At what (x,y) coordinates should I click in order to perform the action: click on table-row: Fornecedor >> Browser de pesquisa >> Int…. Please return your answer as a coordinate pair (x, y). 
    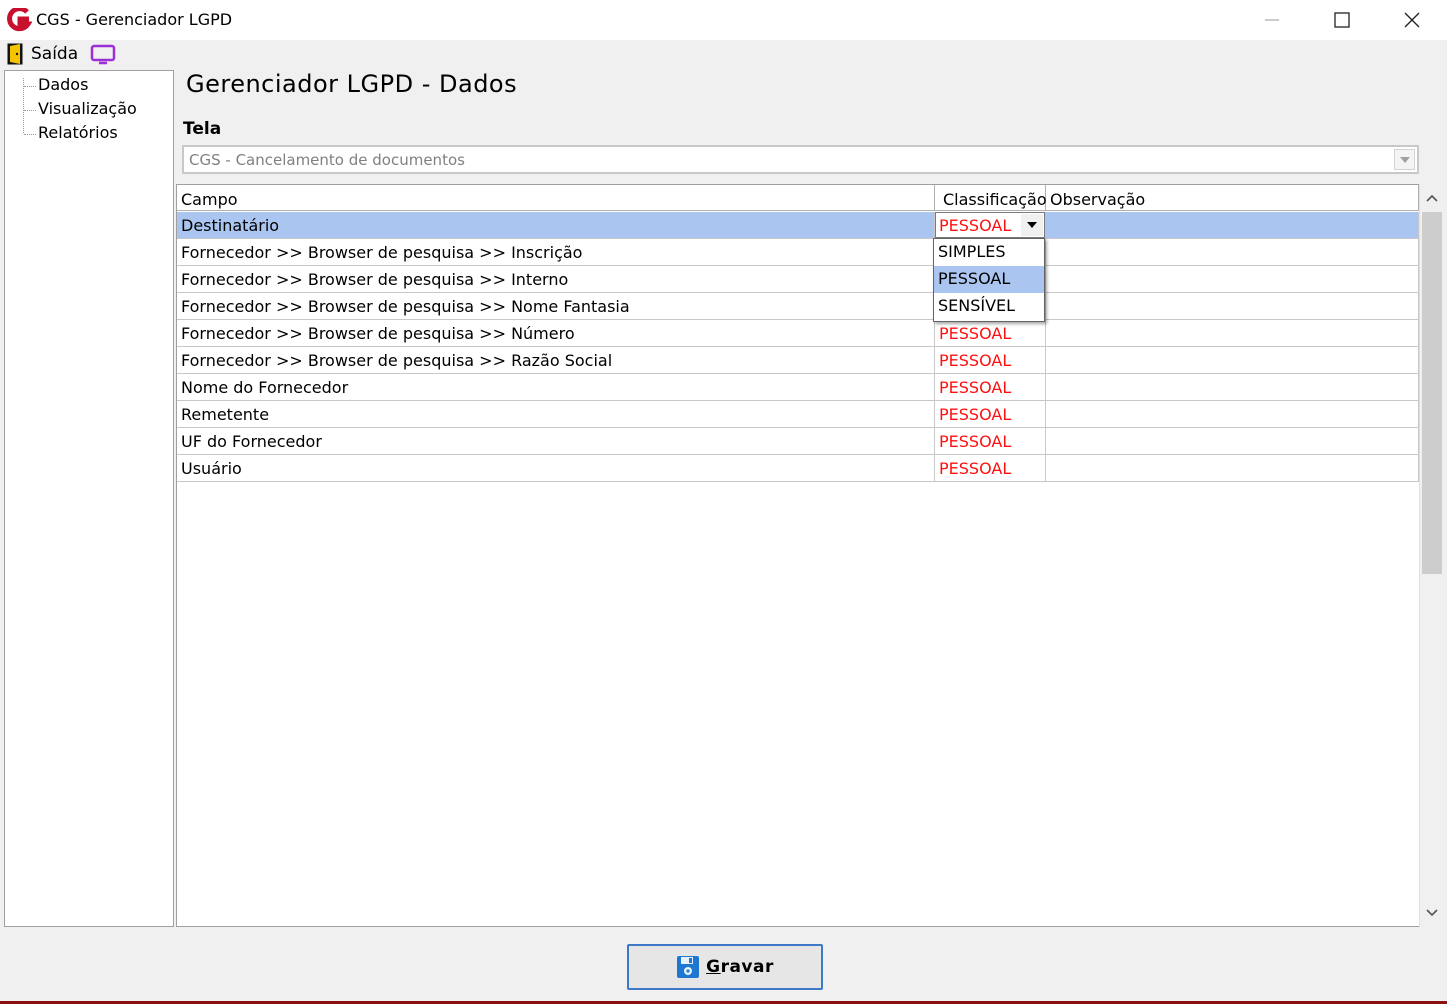
    Looking at the image, I should click on (798, 279).